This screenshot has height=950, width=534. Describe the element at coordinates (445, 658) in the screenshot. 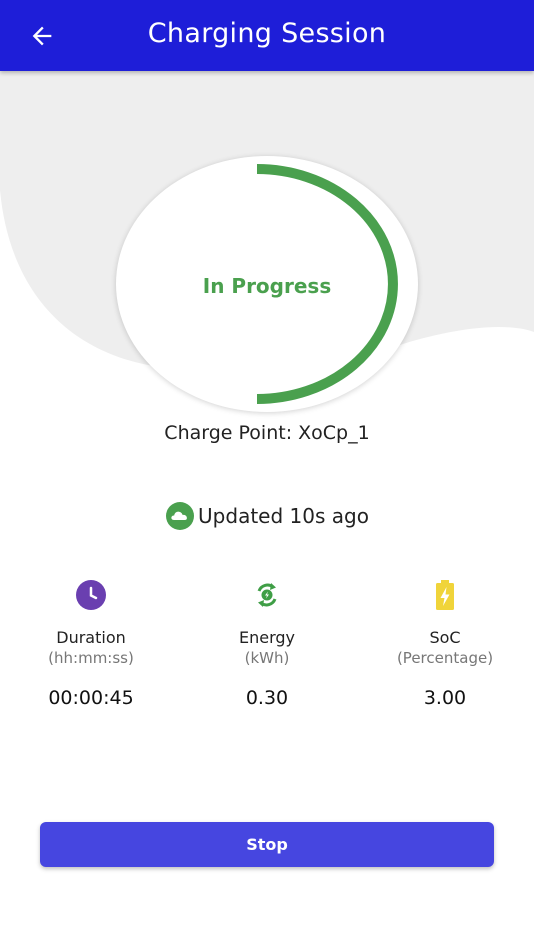

I see `soc-unit: (Percentage)` at that location.